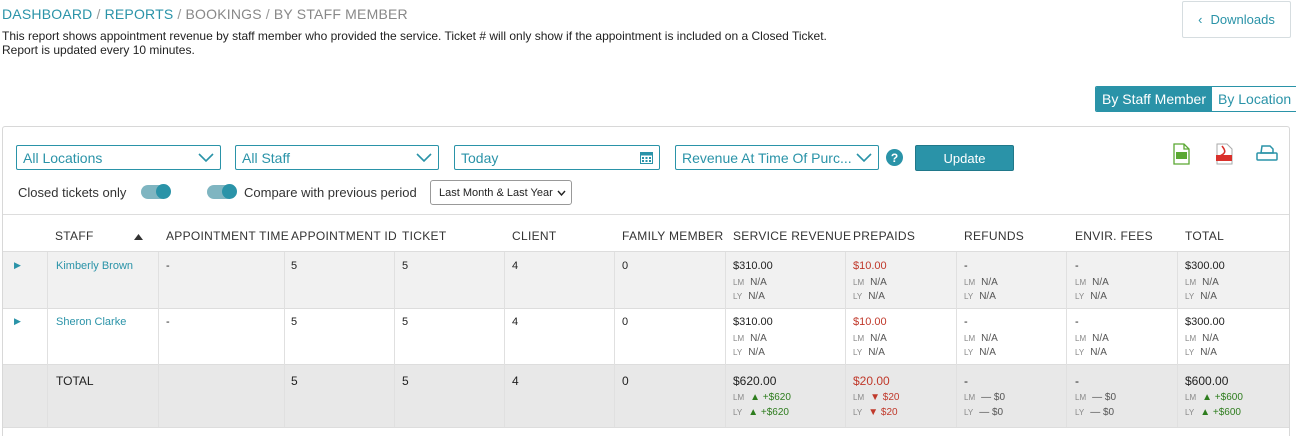 The image size is (1296, 436). I want to click on appointment-time-value: -, so click(168, 266).